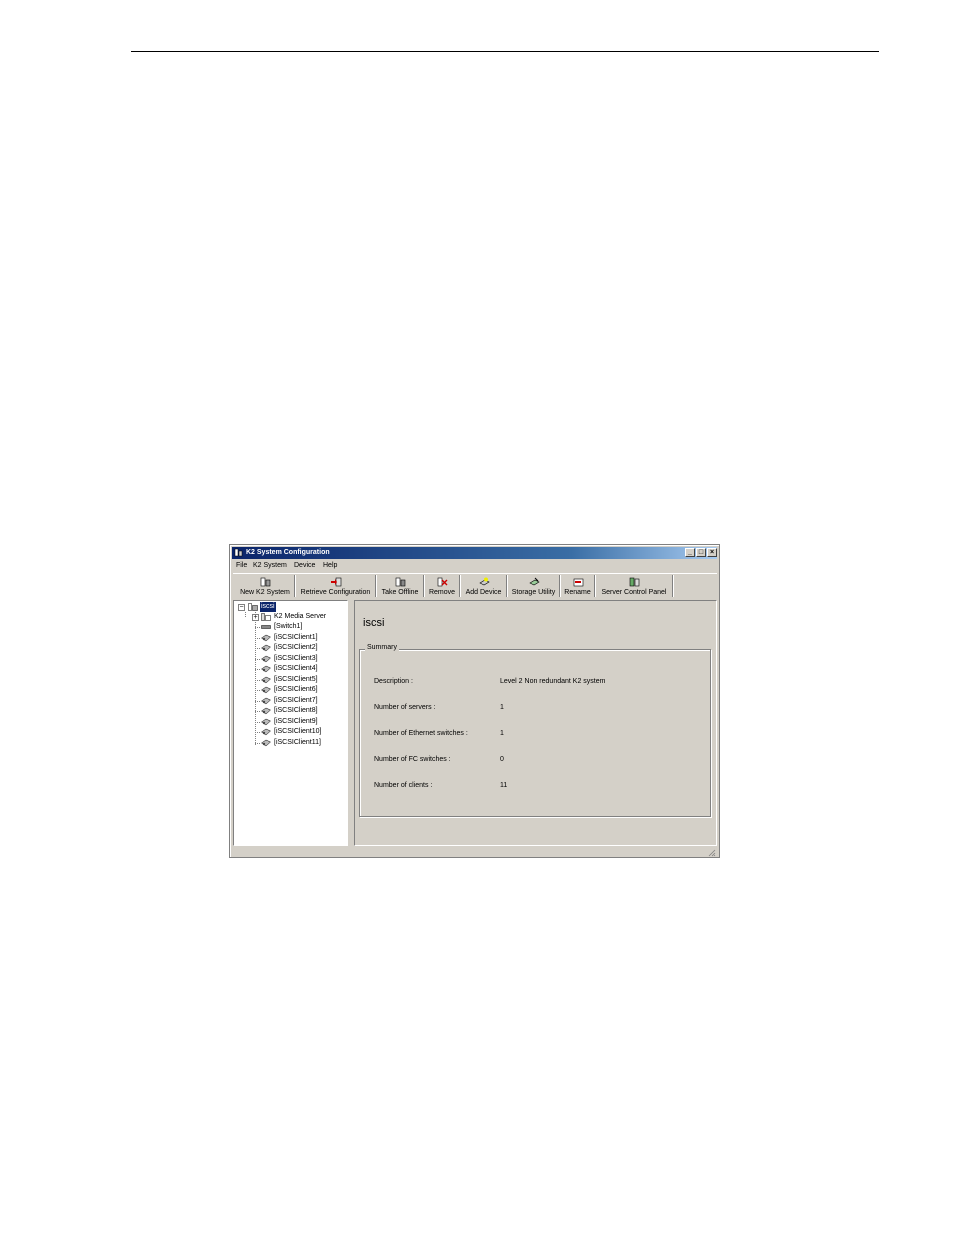 Image resolution: width=954 pixels, height=1235 pixels. I want to click on retrieve-configuration-button: Retrieve Configuration, so click(336, 586).